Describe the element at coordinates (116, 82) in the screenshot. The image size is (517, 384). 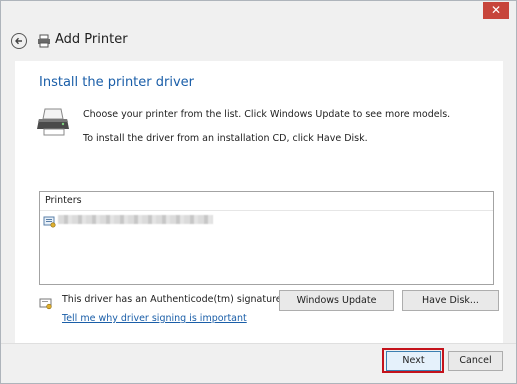
I see `page-heading: Install the printer driver` at that location.